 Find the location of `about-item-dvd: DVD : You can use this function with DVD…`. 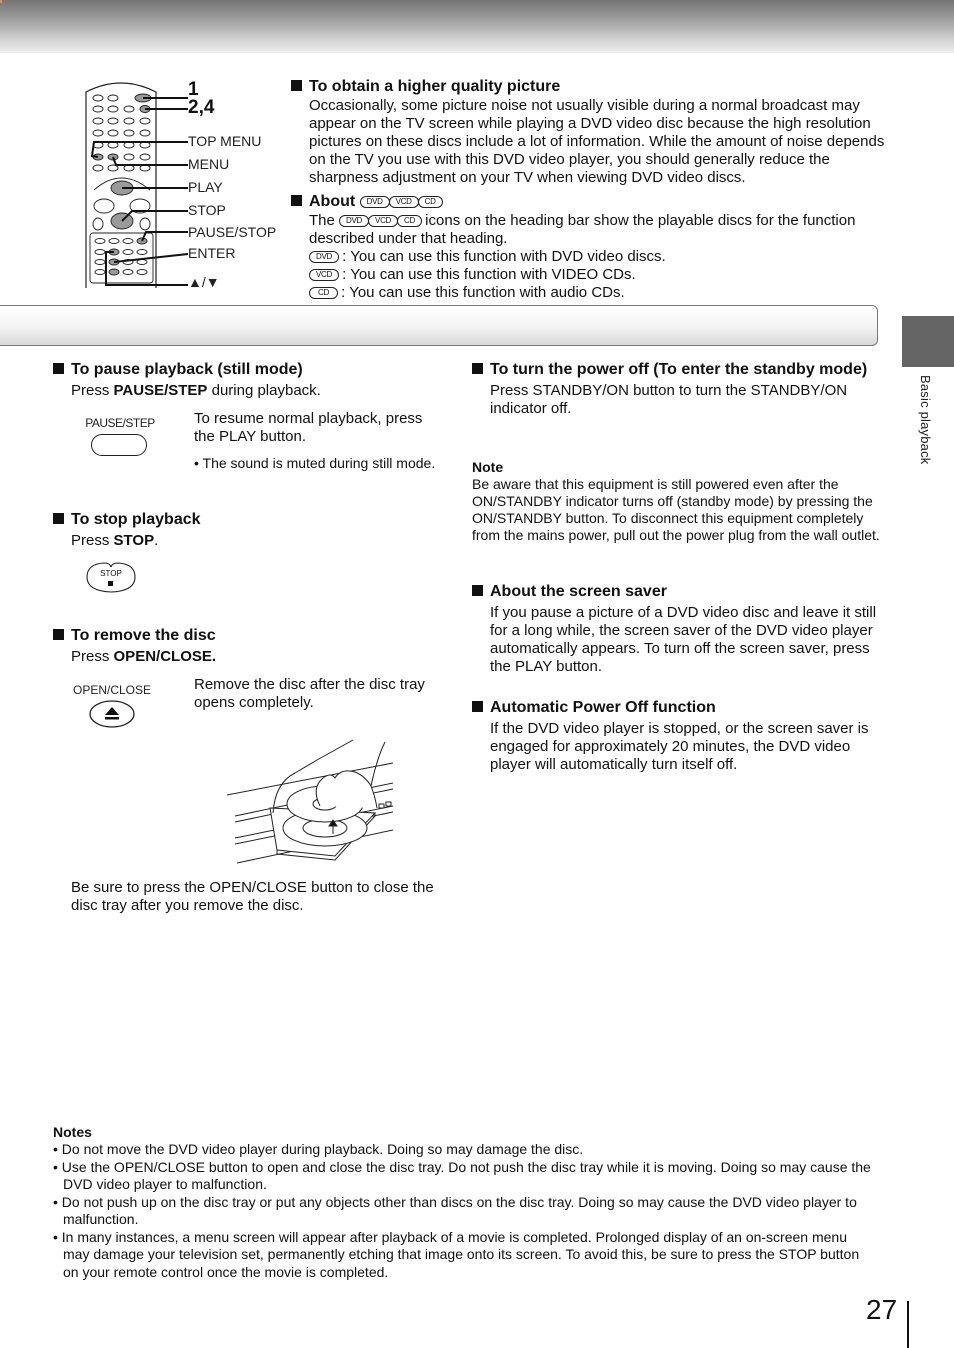

about-item-dvd: DVD : You can use this function with DVD… is located at coordinates (597, 257).